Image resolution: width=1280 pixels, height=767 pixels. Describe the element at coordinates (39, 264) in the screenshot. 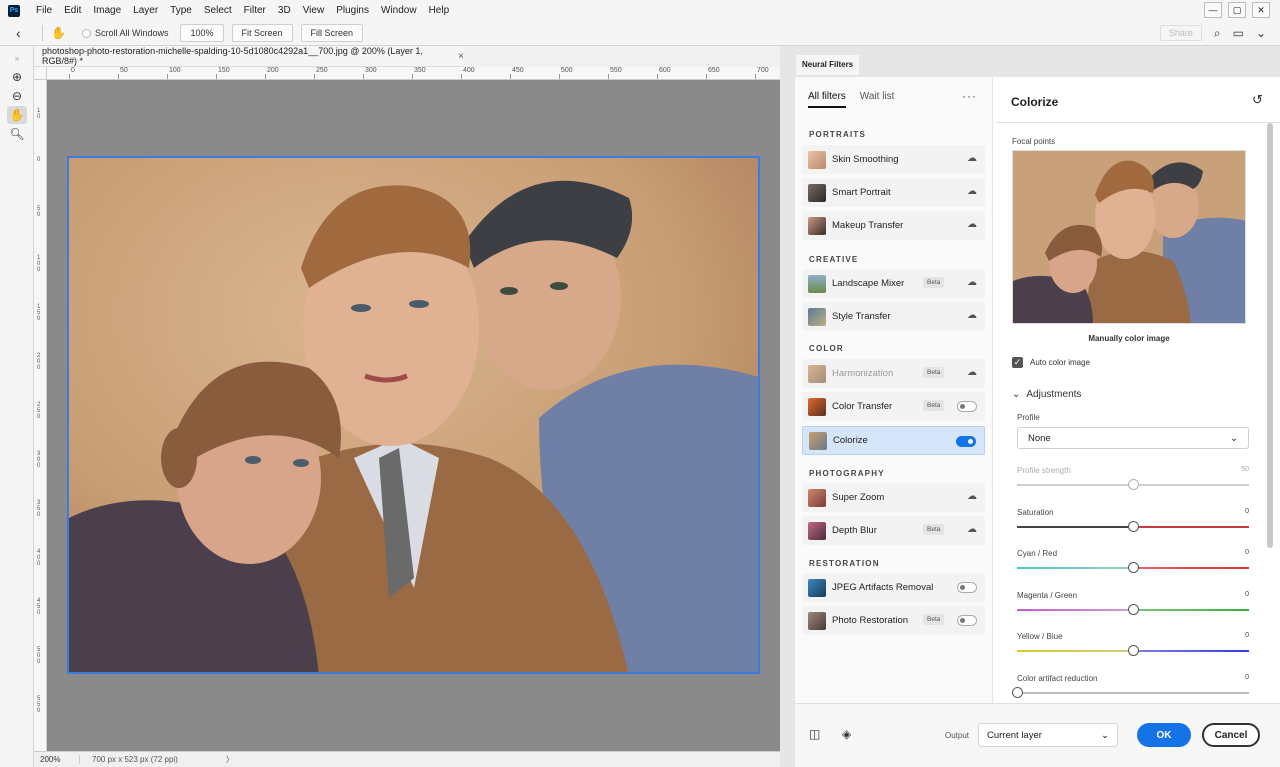

I see `ruler-label: 1 0 0` at that location.